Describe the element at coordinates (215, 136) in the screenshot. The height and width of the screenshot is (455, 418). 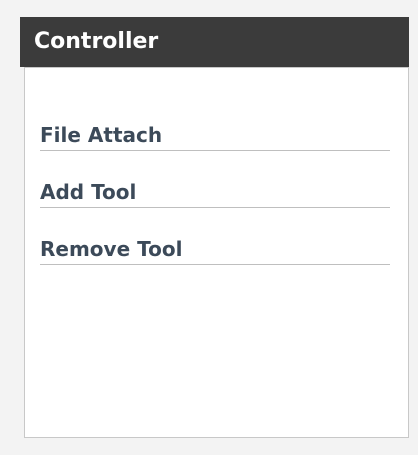
I see `file-attach-link: File Attach` at that location.